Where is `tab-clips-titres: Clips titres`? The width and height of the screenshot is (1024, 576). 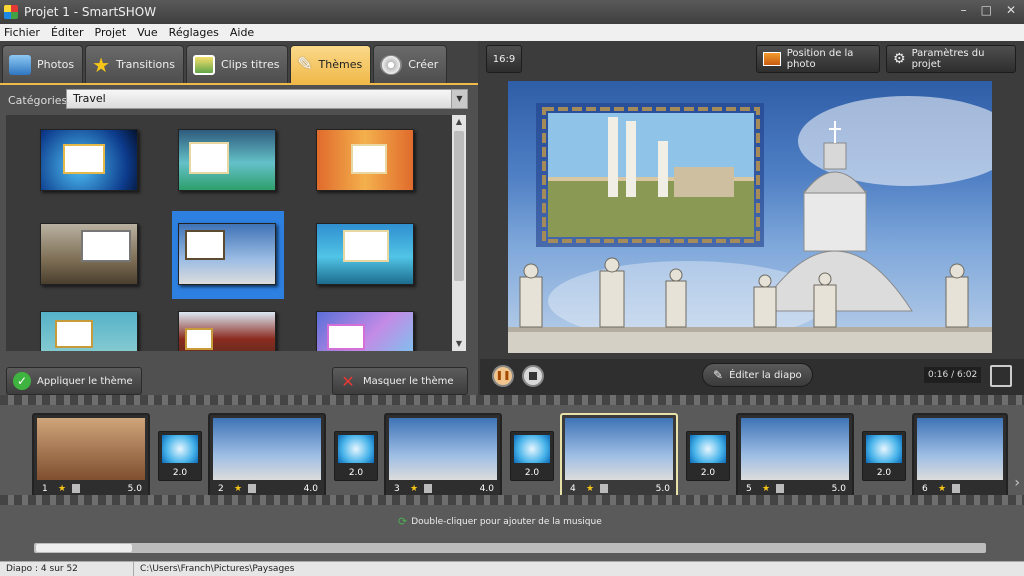 tab-clips-titres: Clips titres is located at coordinates (237, 64).